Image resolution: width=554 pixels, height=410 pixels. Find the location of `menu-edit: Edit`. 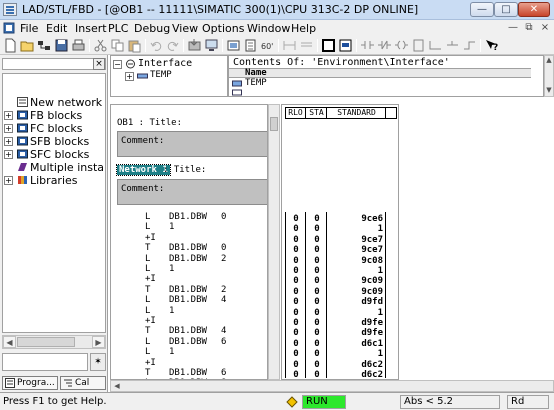

menu-edit: Edit is located at coordinates (56, 28).